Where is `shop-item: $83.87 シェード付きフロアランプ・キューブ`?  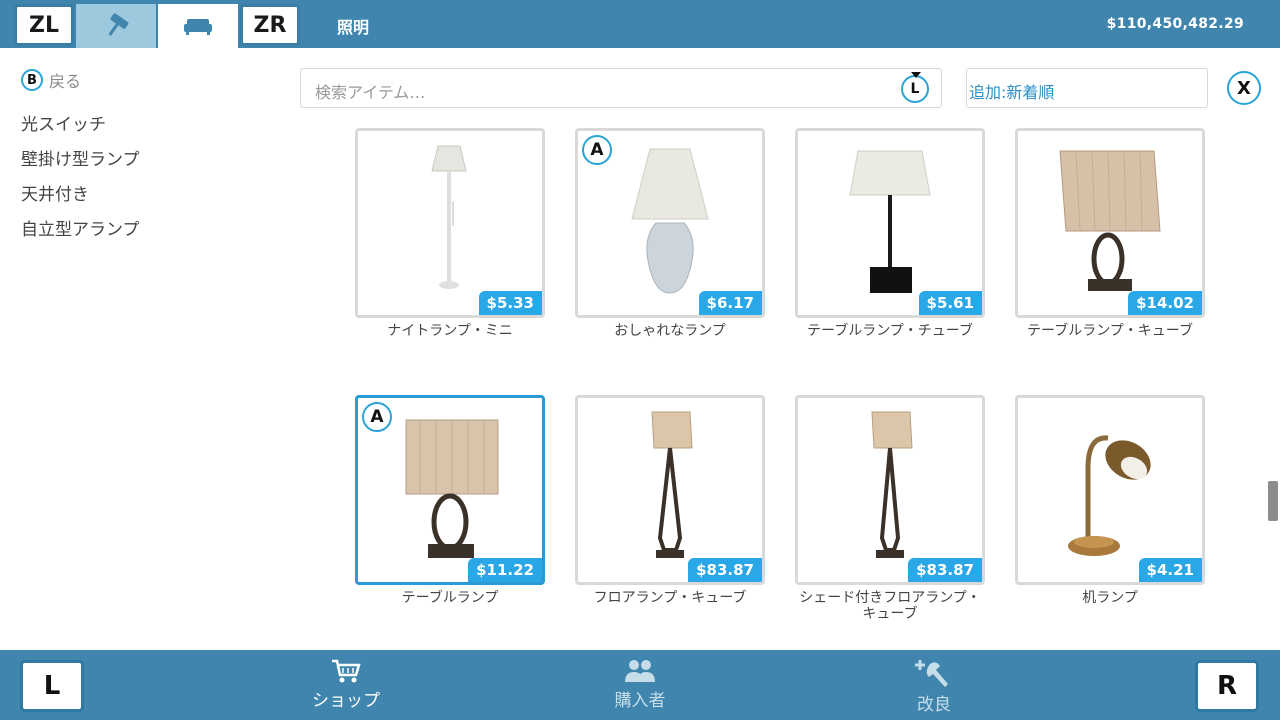
shop-item: $83.87 シェード付きフロアランプ・キューブ is located at coordinates (890, 508).